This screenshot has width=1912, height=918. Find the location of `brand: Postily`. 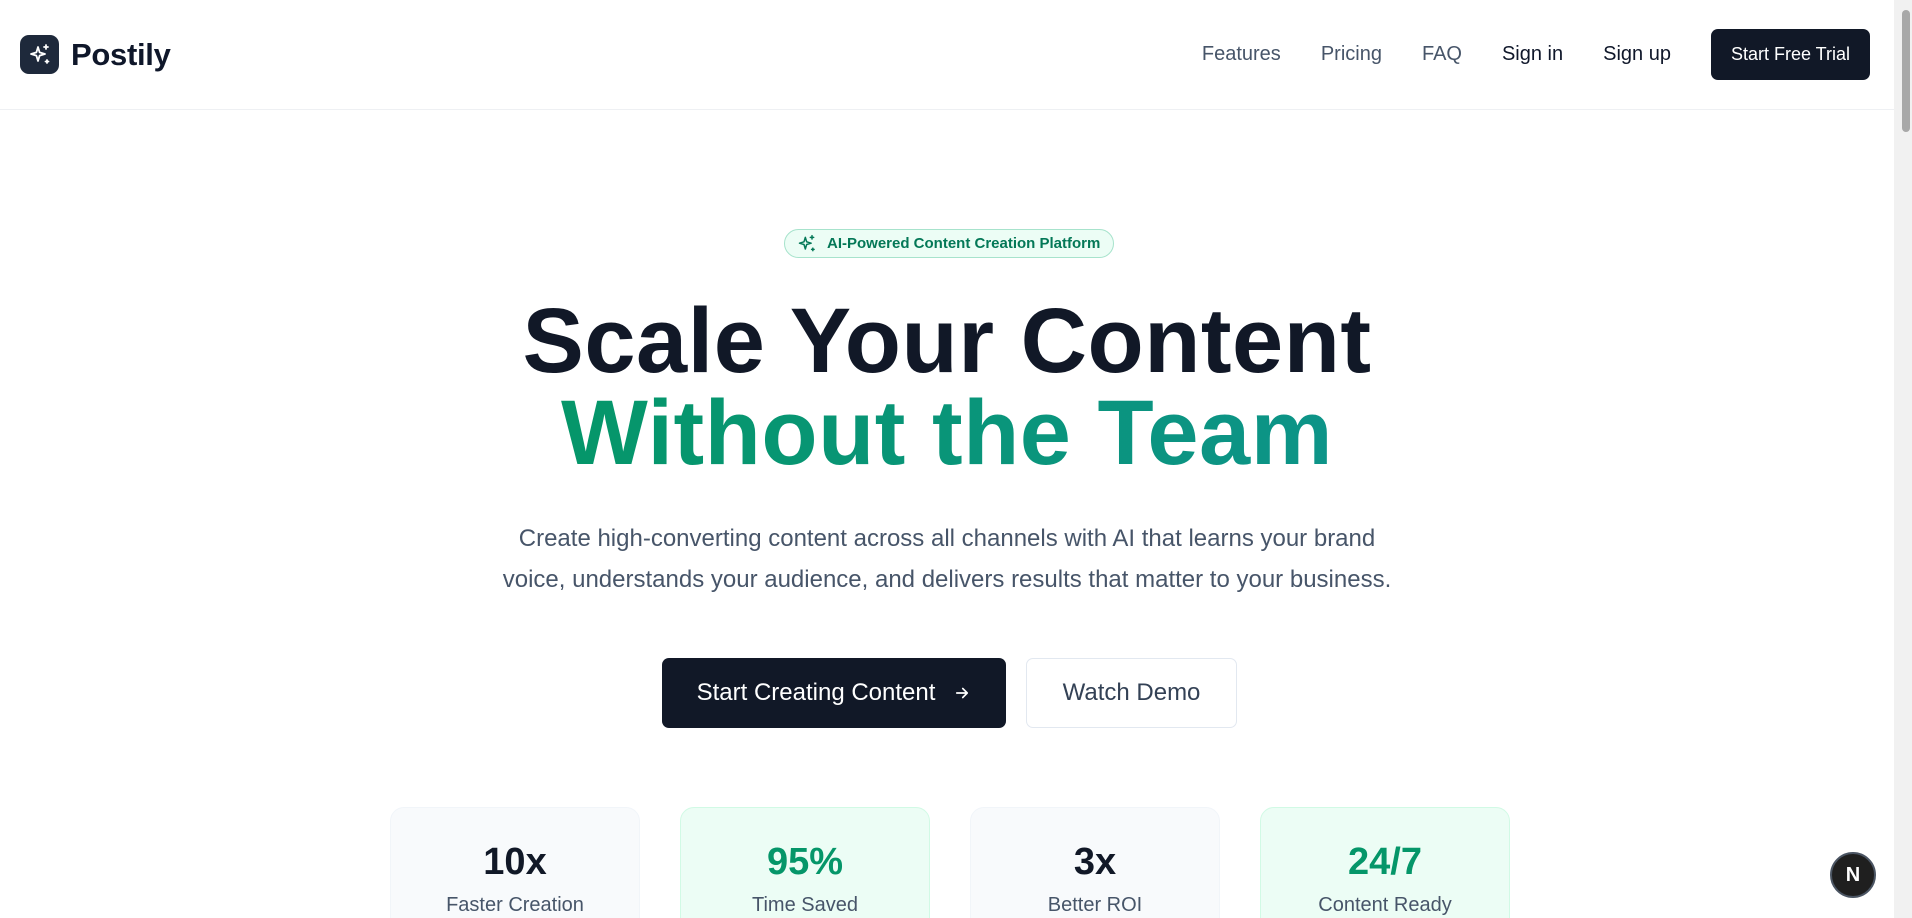

brand: Postily is located at coordinates (95, 54).